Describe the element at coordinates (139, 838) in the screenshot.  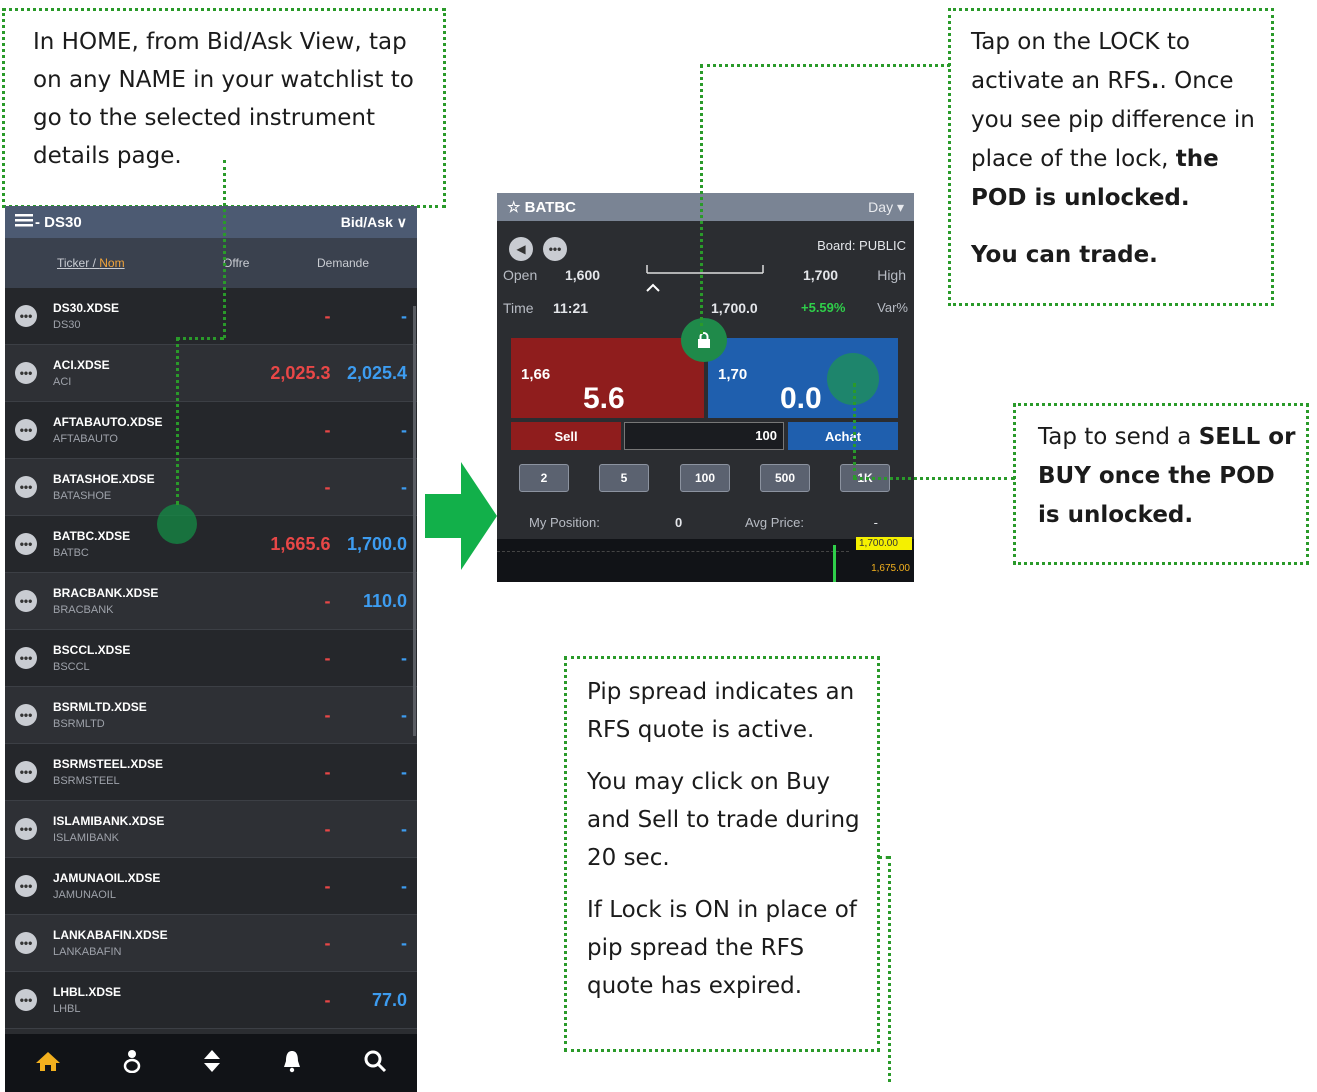
I see `ticker-name: ISLAMIBANK` at that location.